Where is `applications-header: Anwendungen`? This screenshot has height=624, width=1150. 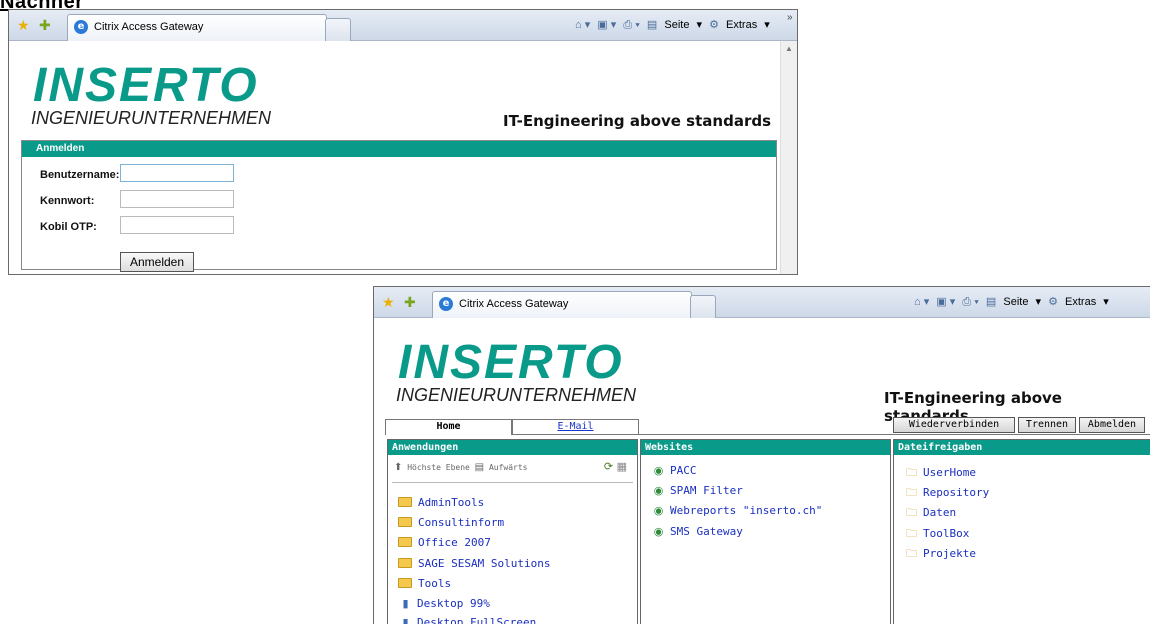 applications-header: Anwendungen is located at coordinates (512, 447).